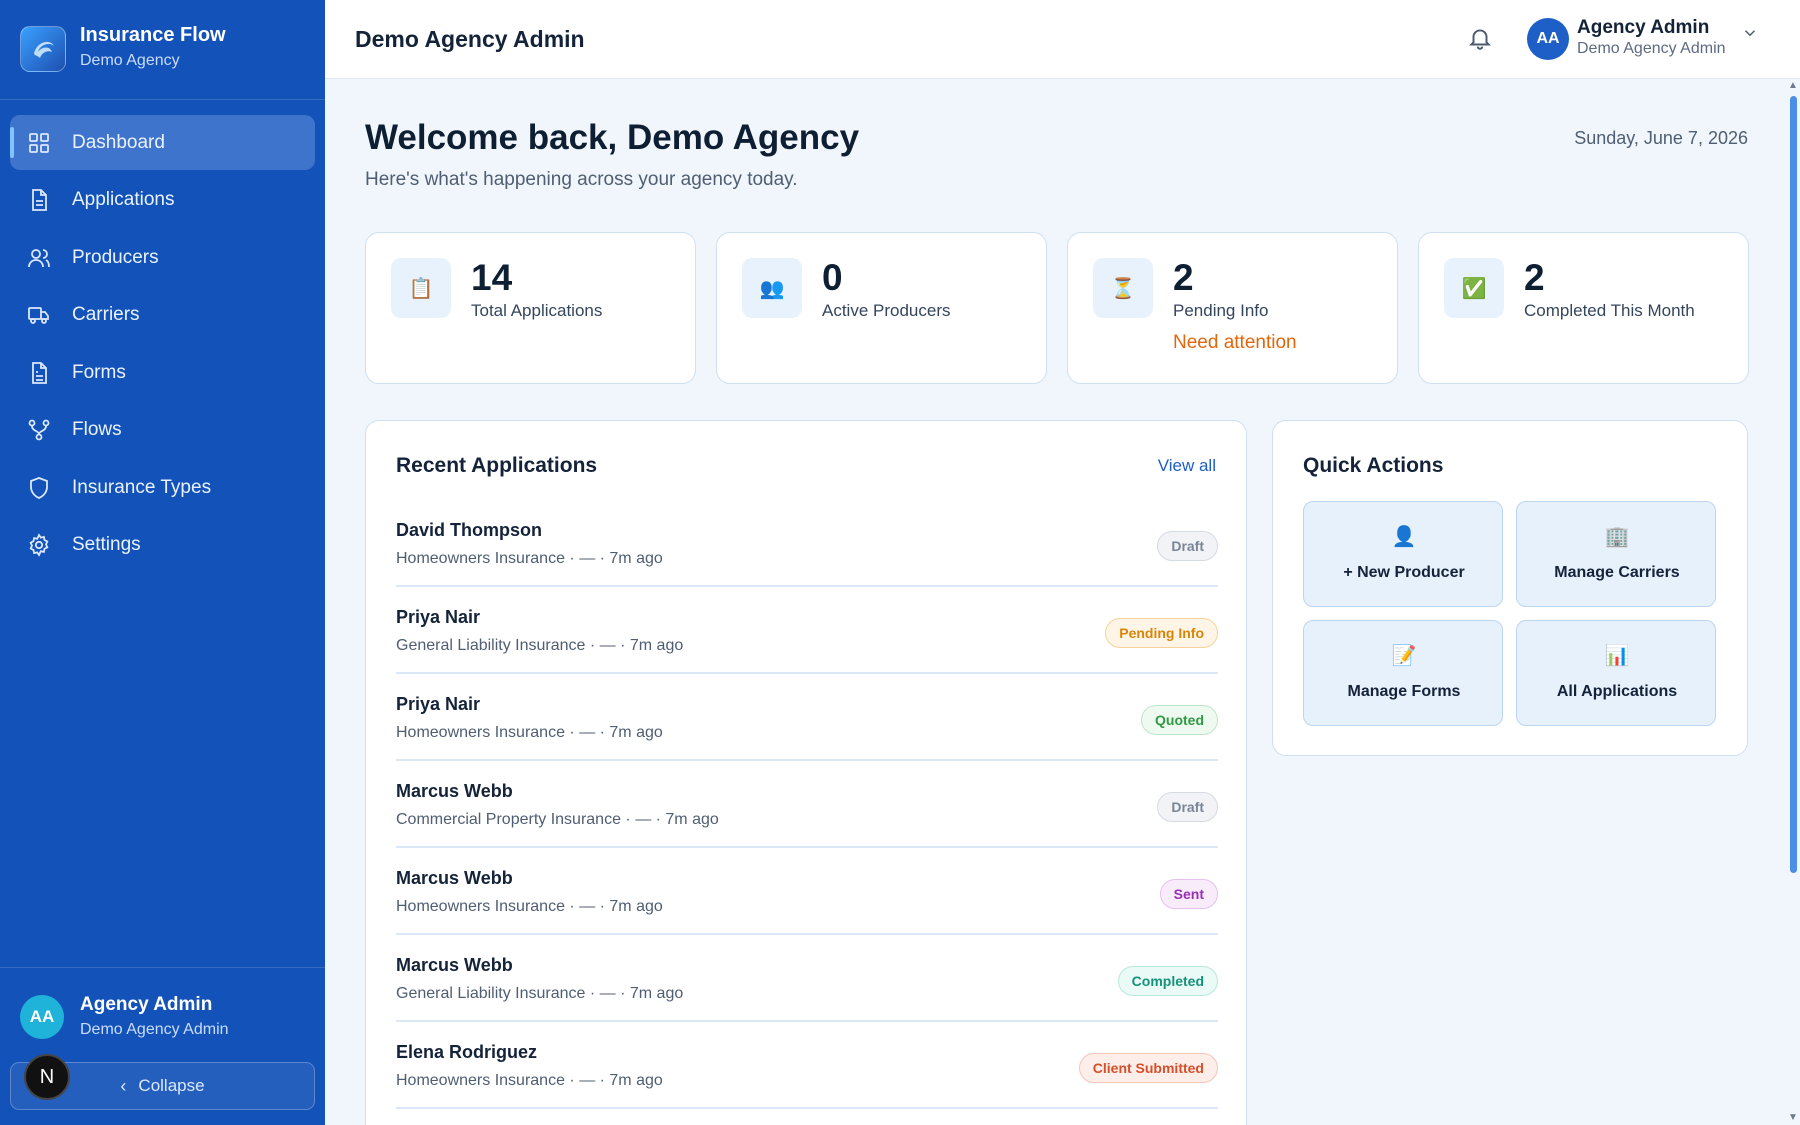 The width and height of the screenshot is (1800, 1125). I want to click on sidebar-item-carriers: Carriers, so click(162, 315).